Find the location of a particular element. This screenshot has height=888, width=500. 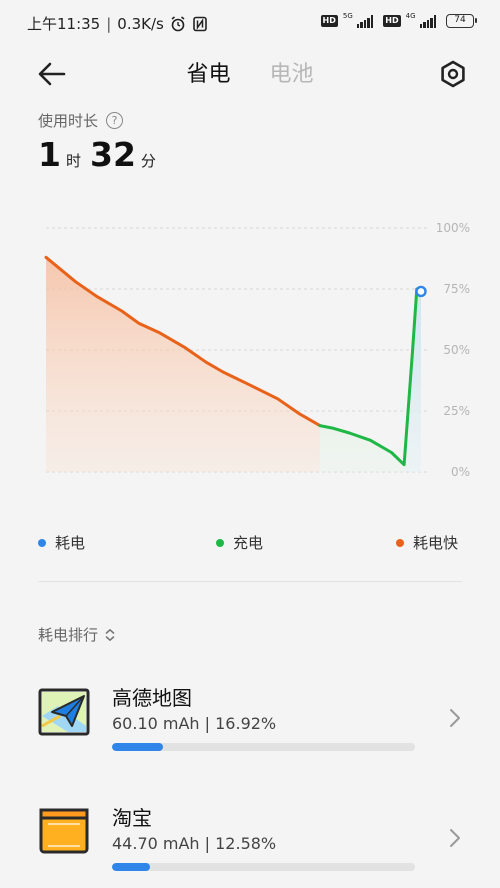

status-bar: 上午11:35 | 0.3K/s HD 5G HD 4G 74 is located at coordinates (250, 24).